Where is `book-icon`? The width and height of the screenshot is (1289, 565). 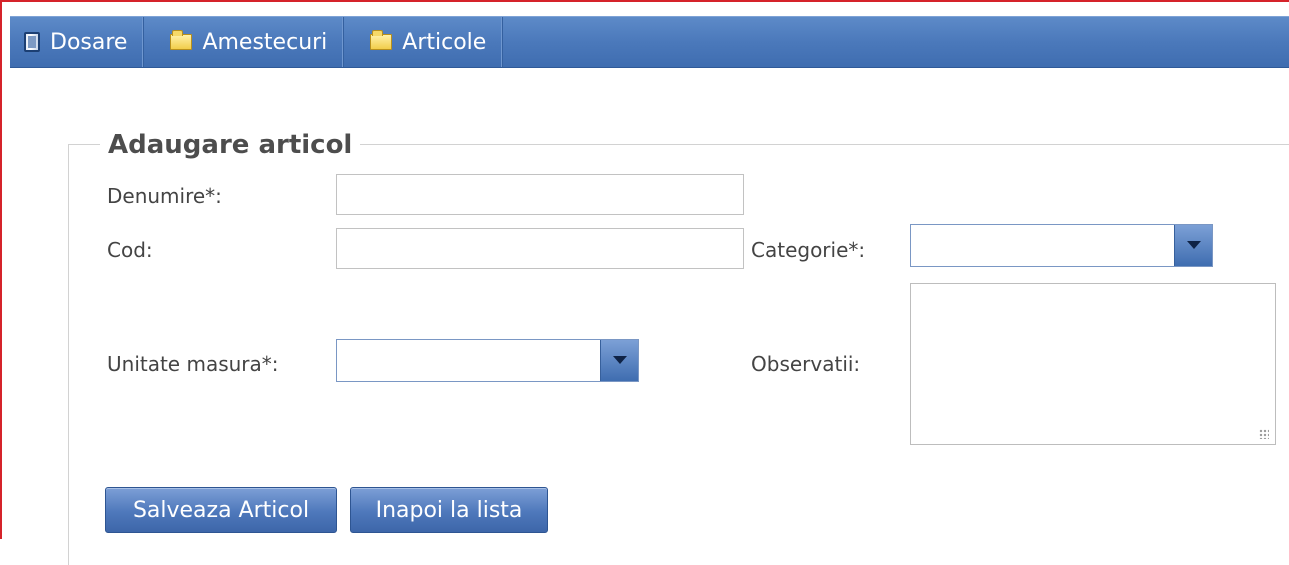
book-icon is located at coordinates (32, 42).